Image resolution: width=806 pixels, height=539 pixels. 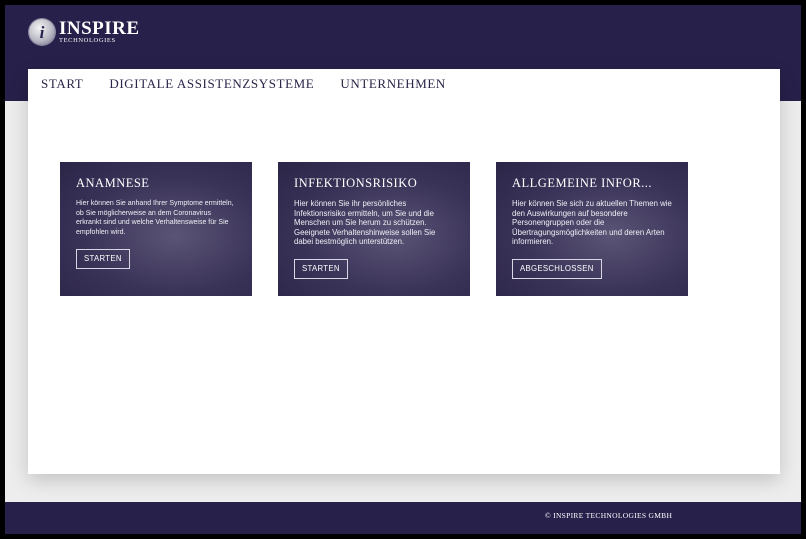 What do you see at coordinates (557, 268) in the screenshot?
I see `card-completed-button: ABGESCHLOSSEN` at bounding box center [557, 268].